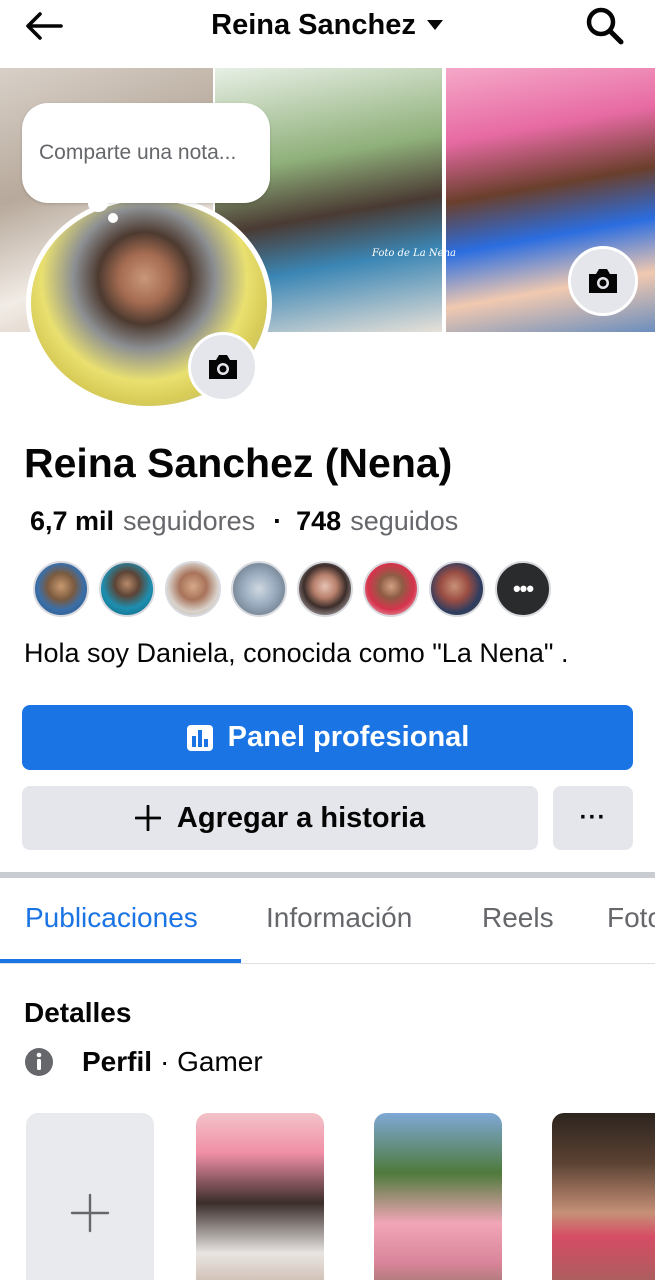 The width and height of the screenshot is (655, 1280). I want to click on featured-stories, so click(340, 1196).